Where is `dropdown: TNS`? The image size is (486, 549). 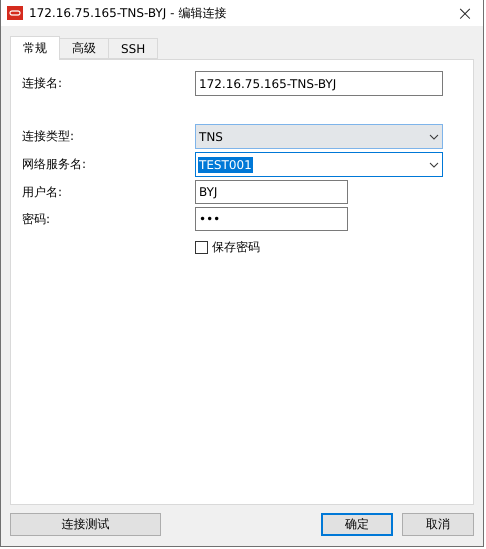 dropdown: TNS is located at coordinates (319, 136).